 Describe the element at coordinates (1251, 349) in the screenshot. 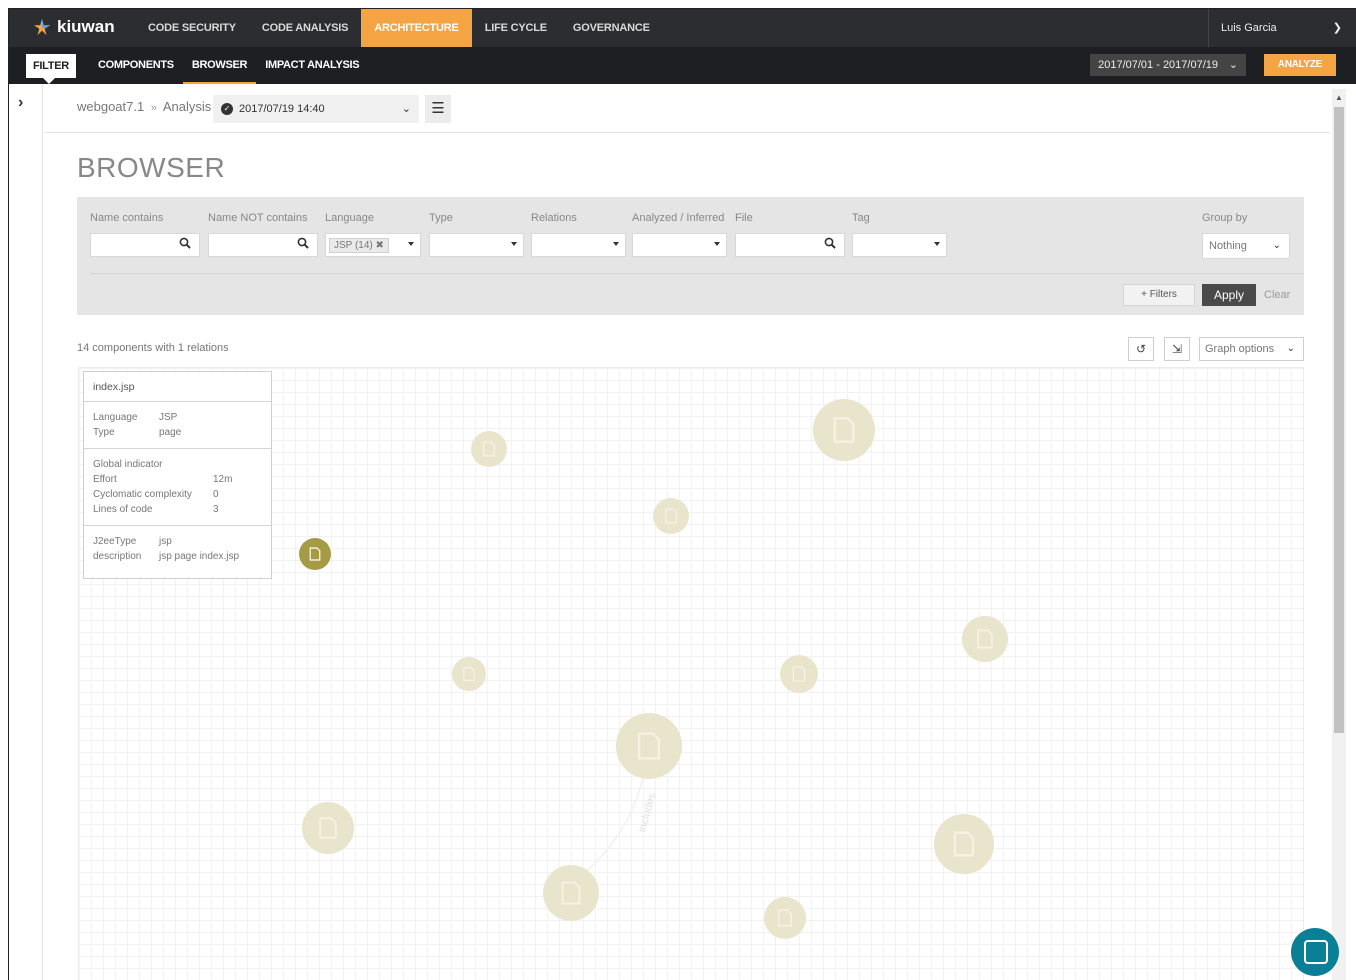

I see `graph-options-select: Graph options ⌄` at that location.